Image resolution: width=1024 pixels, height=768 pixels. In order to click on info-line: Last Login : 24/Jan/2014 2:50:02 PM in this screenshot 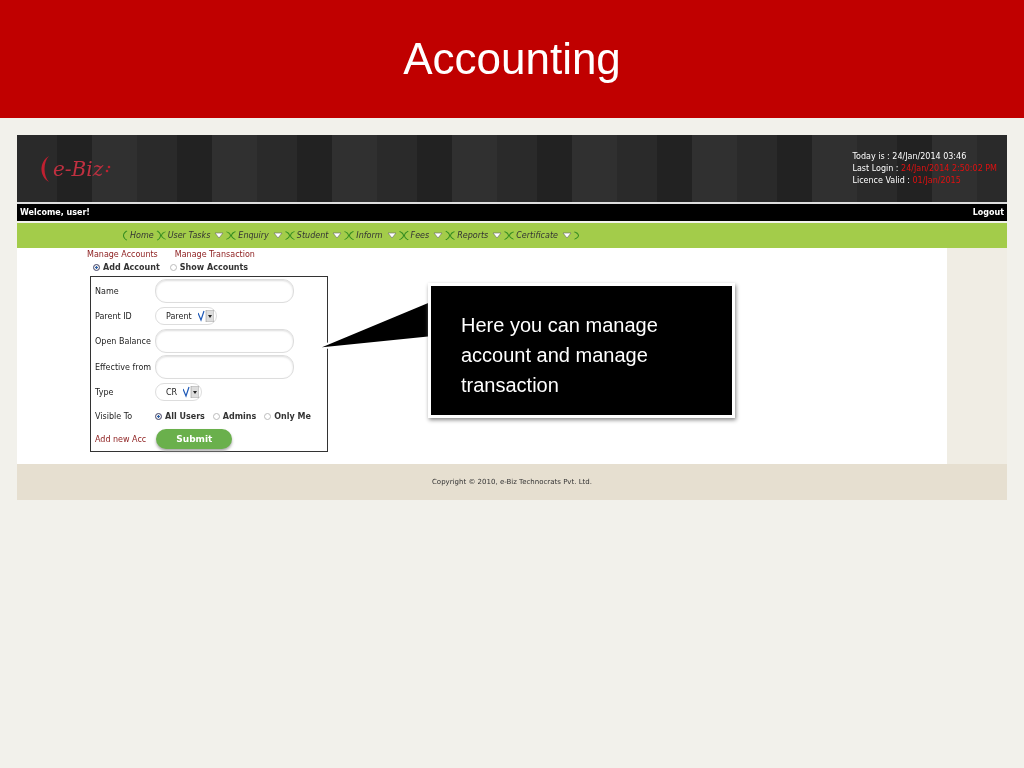, I will do `click(924, 168)`.